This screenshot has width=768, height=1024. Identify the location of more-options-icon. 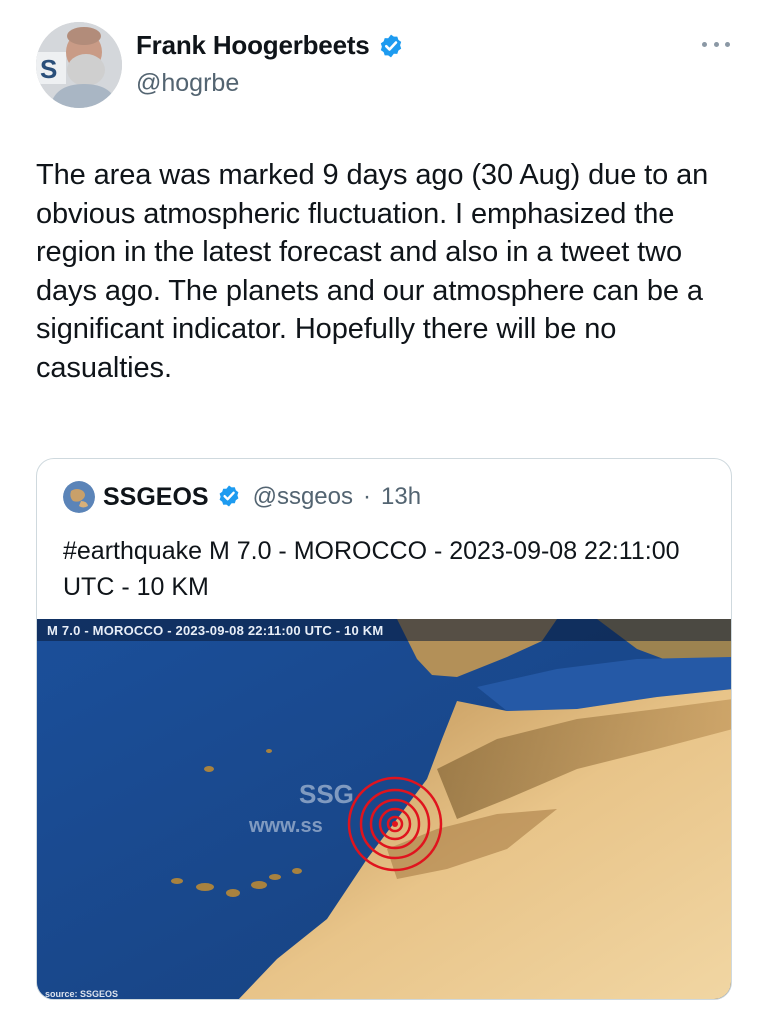
(716, 44).